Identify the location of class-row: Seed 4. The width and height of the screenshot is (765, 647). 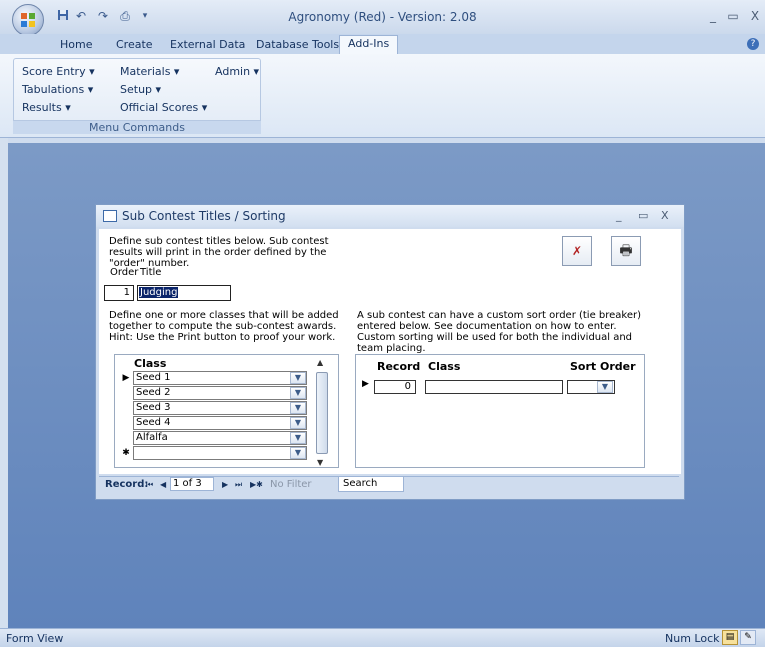
(220, 423).